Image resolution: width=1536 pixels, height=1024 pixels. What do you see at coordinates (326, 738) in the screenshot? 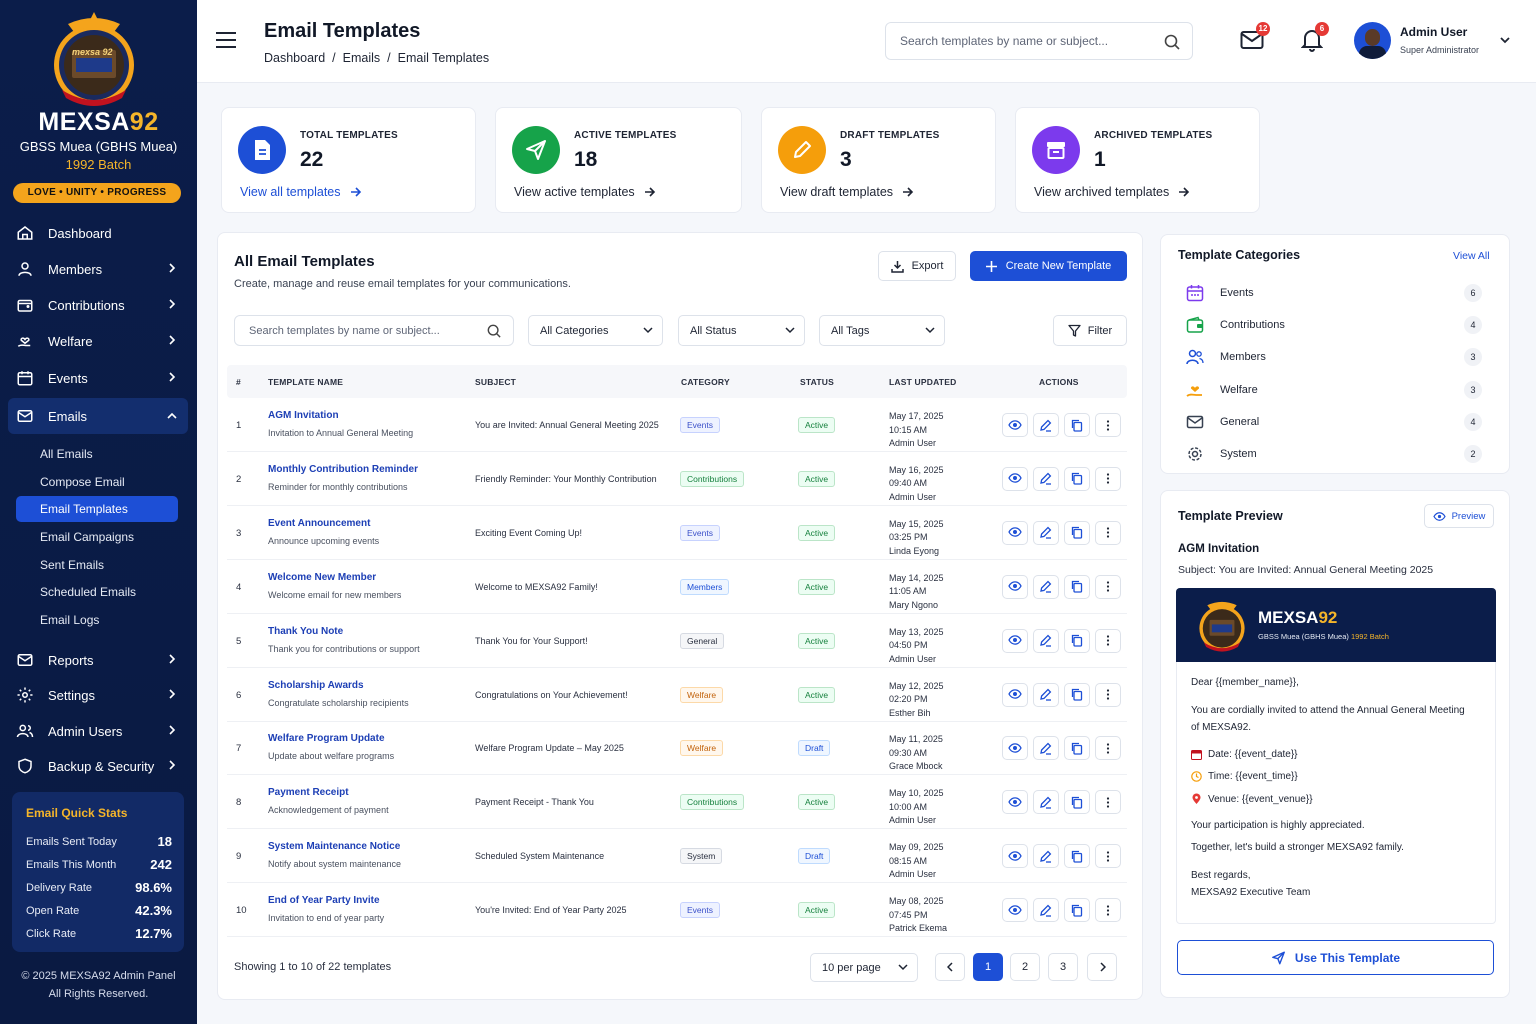
I see `template-name-link: Welfare Program Update` at bounding box center [326, 738].